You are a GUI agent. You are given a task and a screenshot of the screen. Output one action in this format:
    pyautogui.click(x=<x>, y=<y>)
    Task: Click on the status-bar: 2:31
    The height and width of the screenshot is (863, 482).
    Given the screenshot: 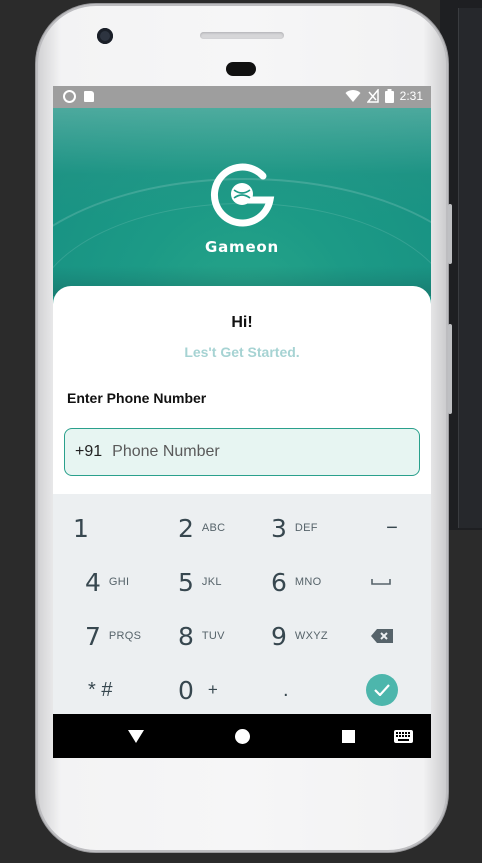 What is the action you would take?
    pyautogui.click(x=242, y=97)
    